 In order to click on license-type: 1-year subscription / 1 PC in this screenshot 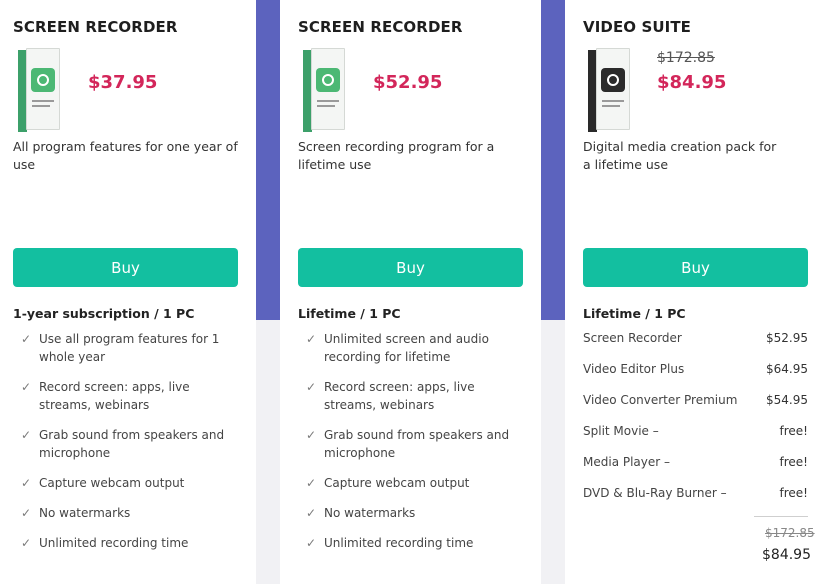, I will do `click(104, 313)`.